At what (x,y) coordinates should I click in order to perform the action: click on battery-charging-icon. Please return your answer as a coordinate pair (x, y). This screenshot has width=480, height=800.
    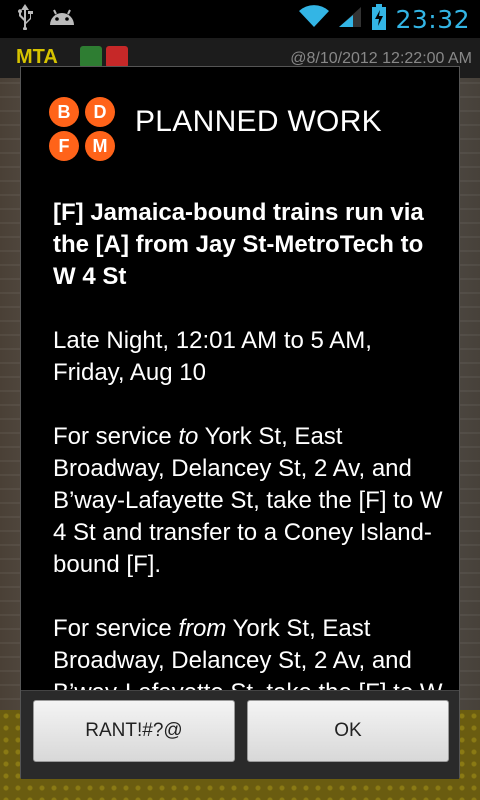
    Looking at the image, I should click on (379, 19).